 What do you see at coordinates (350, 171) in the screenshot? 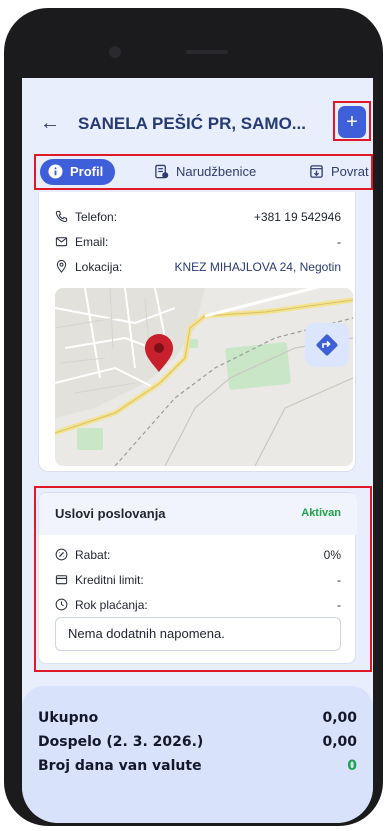
I see `tab-label: Povrat` at bounding box center [350, 171].